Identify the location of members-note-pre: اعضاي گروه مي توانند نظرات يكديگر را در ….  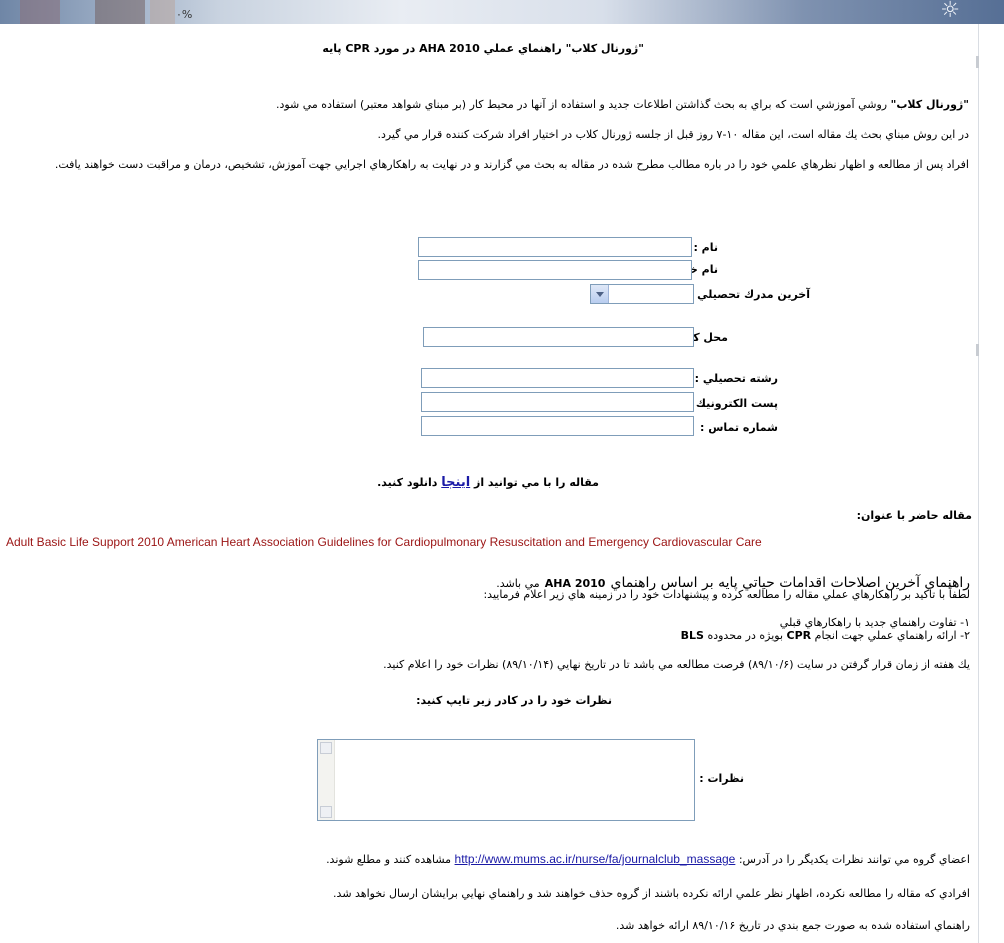
(852, 859).